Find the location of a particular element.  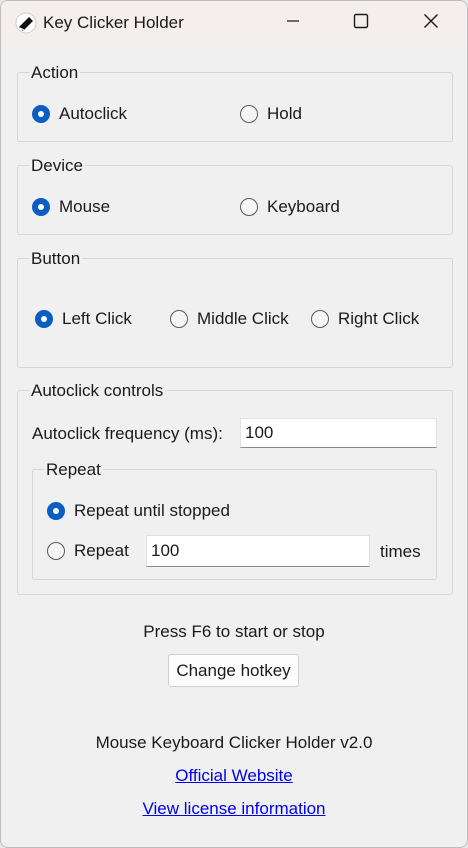

radio-autoclick-label: Autoclick is located at coordinates (93, 113).